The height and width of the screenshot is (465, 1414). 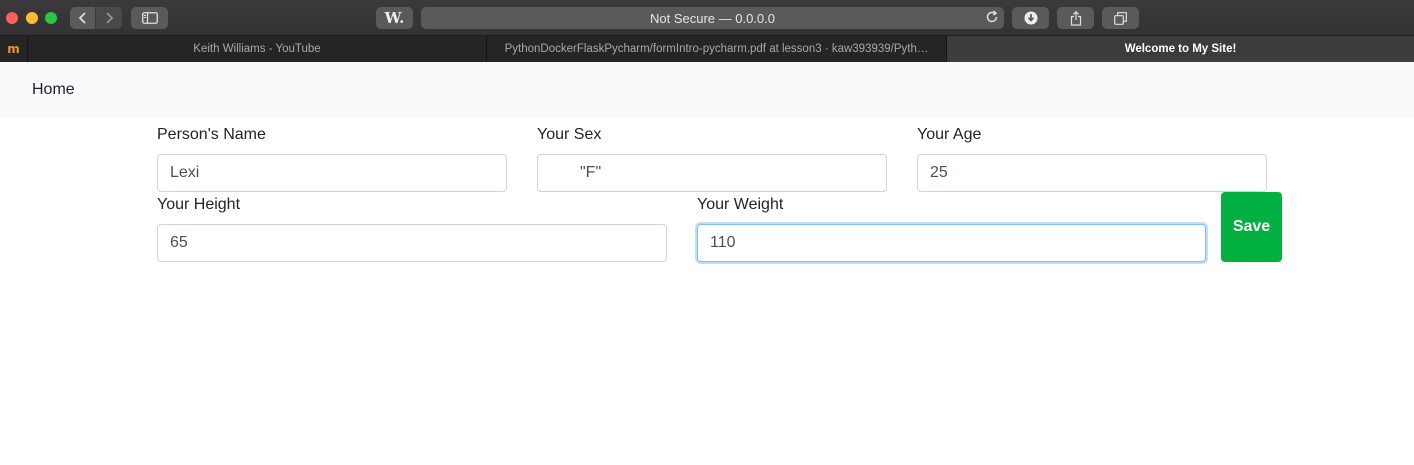 What do you see at coordinates (257, 49) in the screenshot?
I see `tab-youtube: Keith Williams - YouTube` at bounding box center [257, 49].